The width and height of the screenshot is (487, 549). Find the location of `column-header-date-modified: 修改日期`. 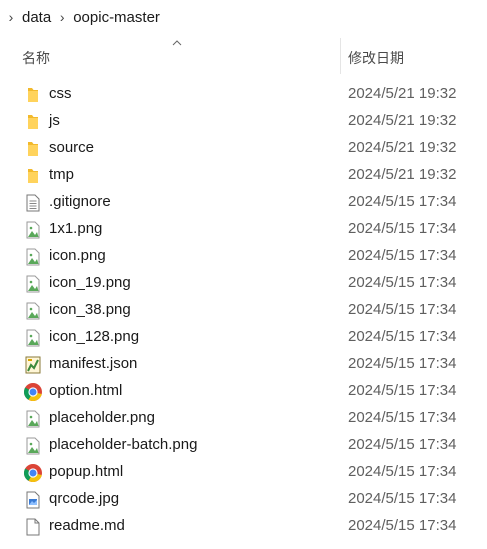

column-header-date-modified: 修改日期 is located at coordinates (376, 58).